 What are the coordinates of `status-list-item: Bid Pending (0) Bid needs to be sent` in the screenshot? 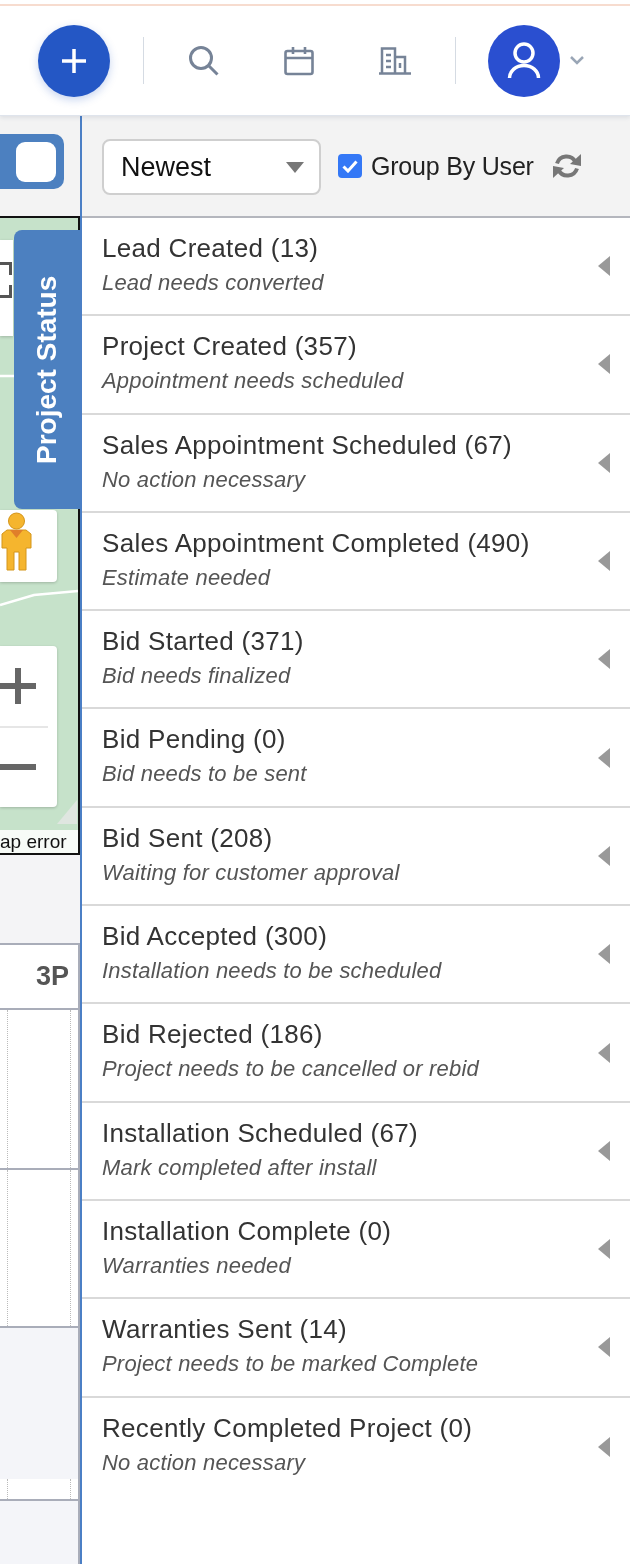 It's located at (356, 758).